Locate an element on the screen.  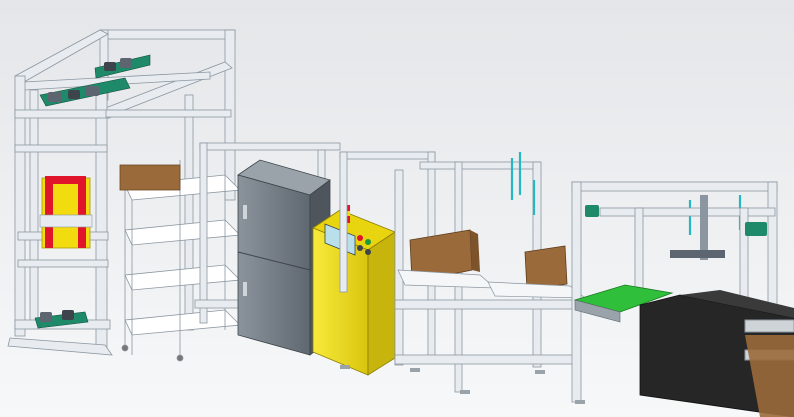
carton-sealer-body is located at coordinates (716, 353).